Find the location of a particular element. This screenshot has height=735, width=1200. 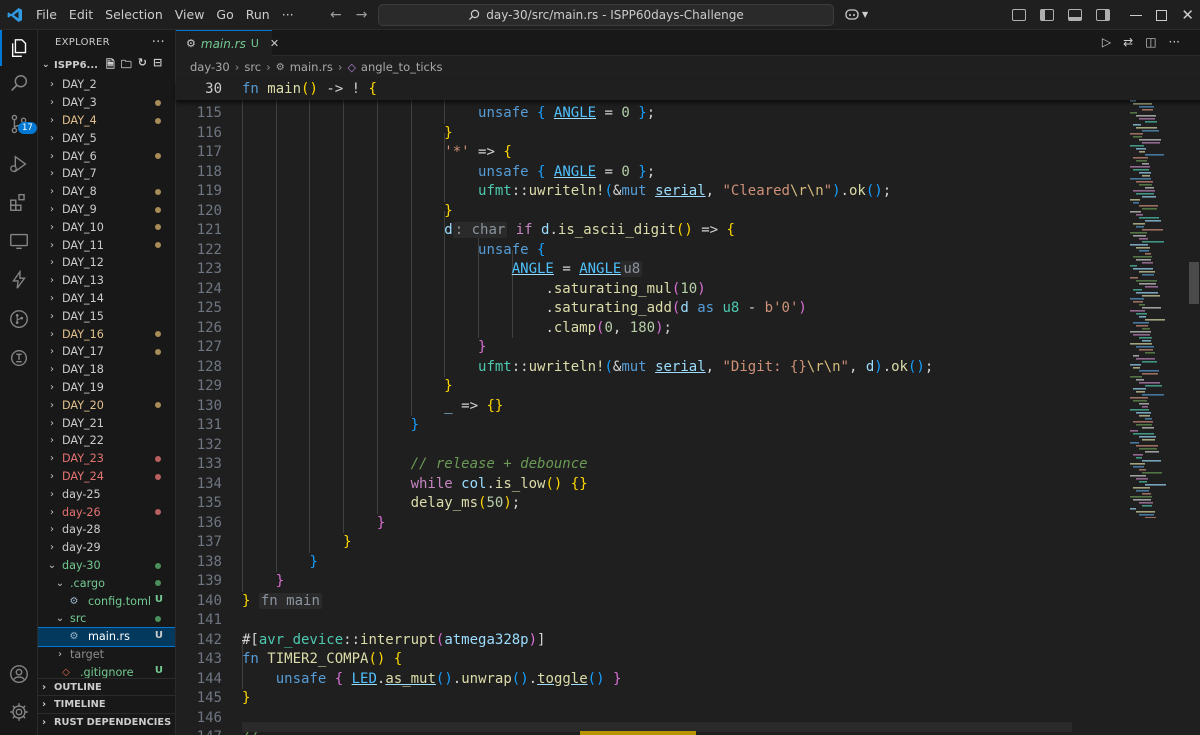

tree-folder: › DAY_4 is located at coordinates (106, 121).